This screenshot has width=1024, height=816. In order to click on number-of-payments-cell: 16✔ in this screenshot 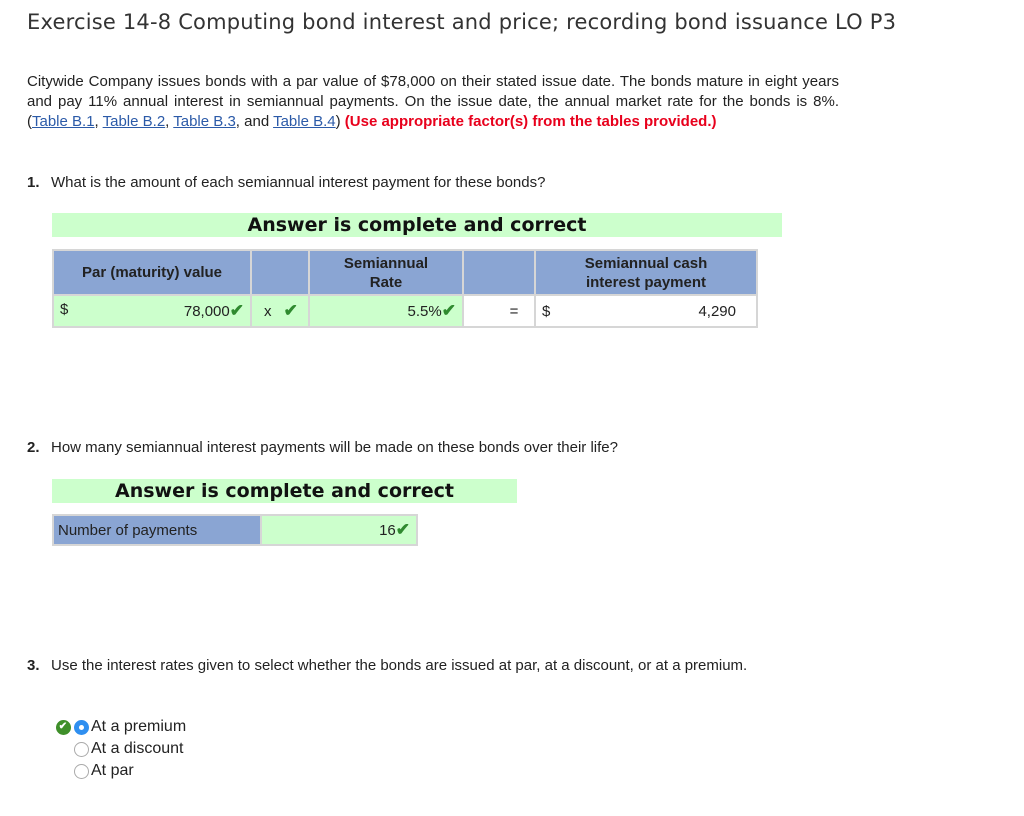, I will do `click(339, 530)`.